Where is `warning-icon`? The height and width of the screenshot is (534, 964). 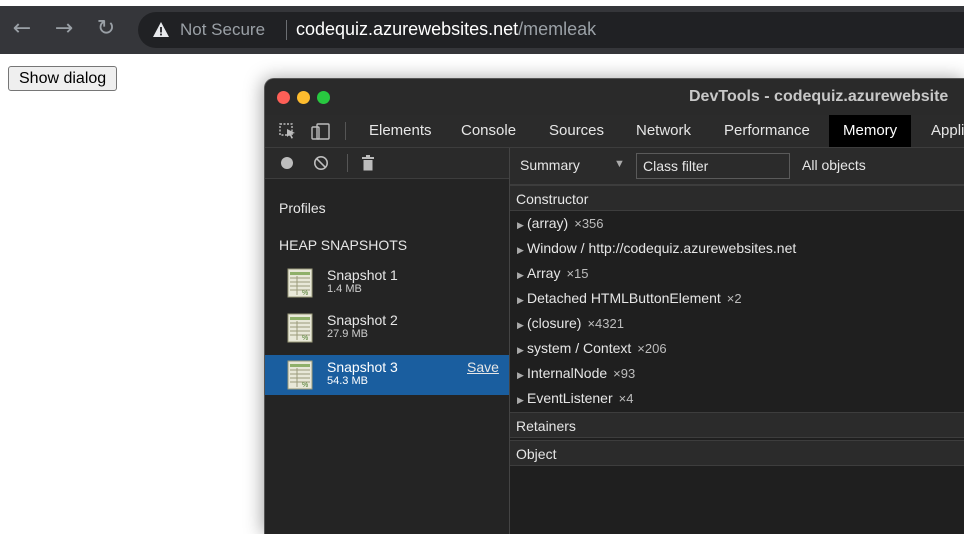
warning-icon is located at coordinates (161, 29).